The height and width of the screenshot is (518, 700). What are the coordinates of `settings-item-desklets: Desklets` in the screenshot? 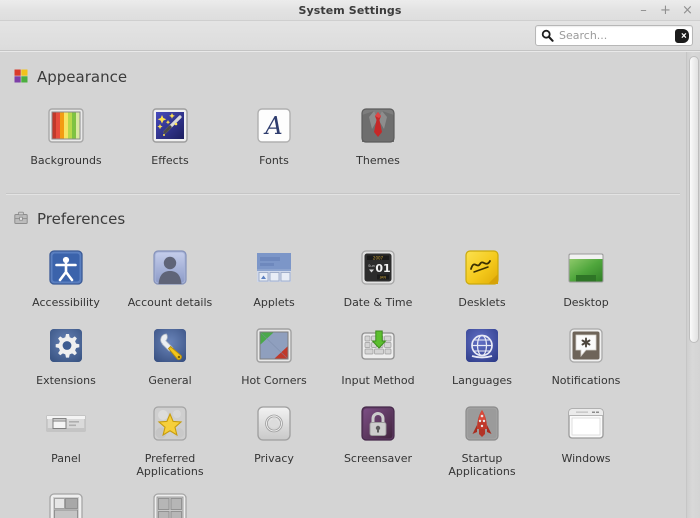 It's located at (482, 278).